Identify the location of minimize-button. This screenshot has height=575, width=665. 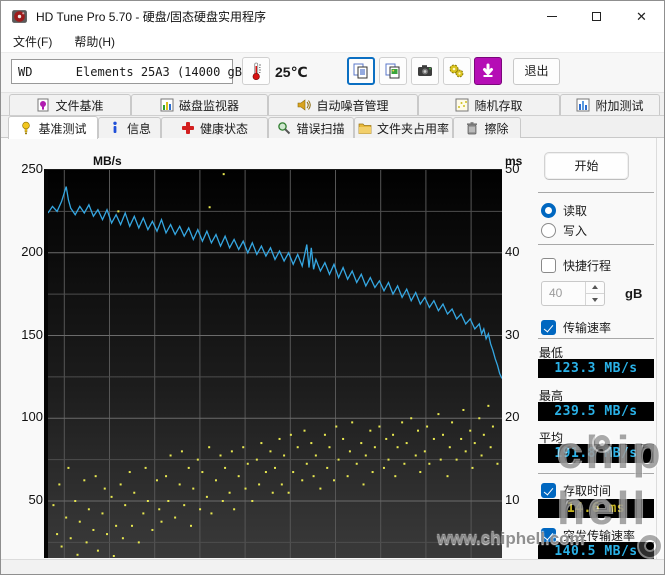
(551, 16).